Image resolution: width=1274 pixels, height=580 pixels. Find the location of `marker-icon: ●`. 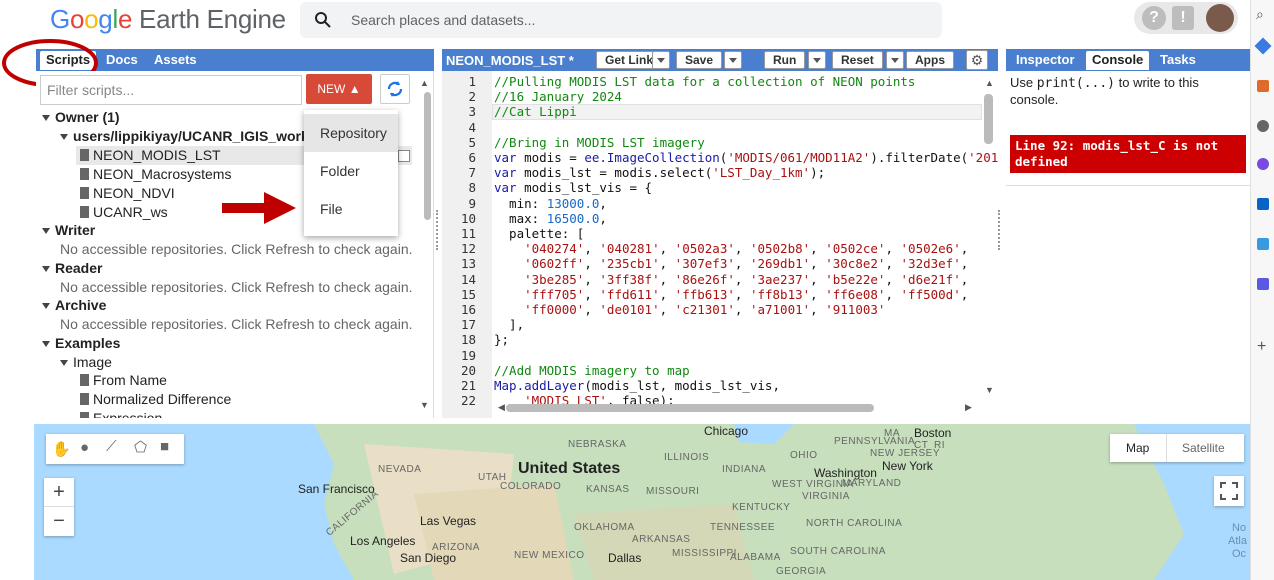

marker-icon: ● is located at coordinates (84, 447).